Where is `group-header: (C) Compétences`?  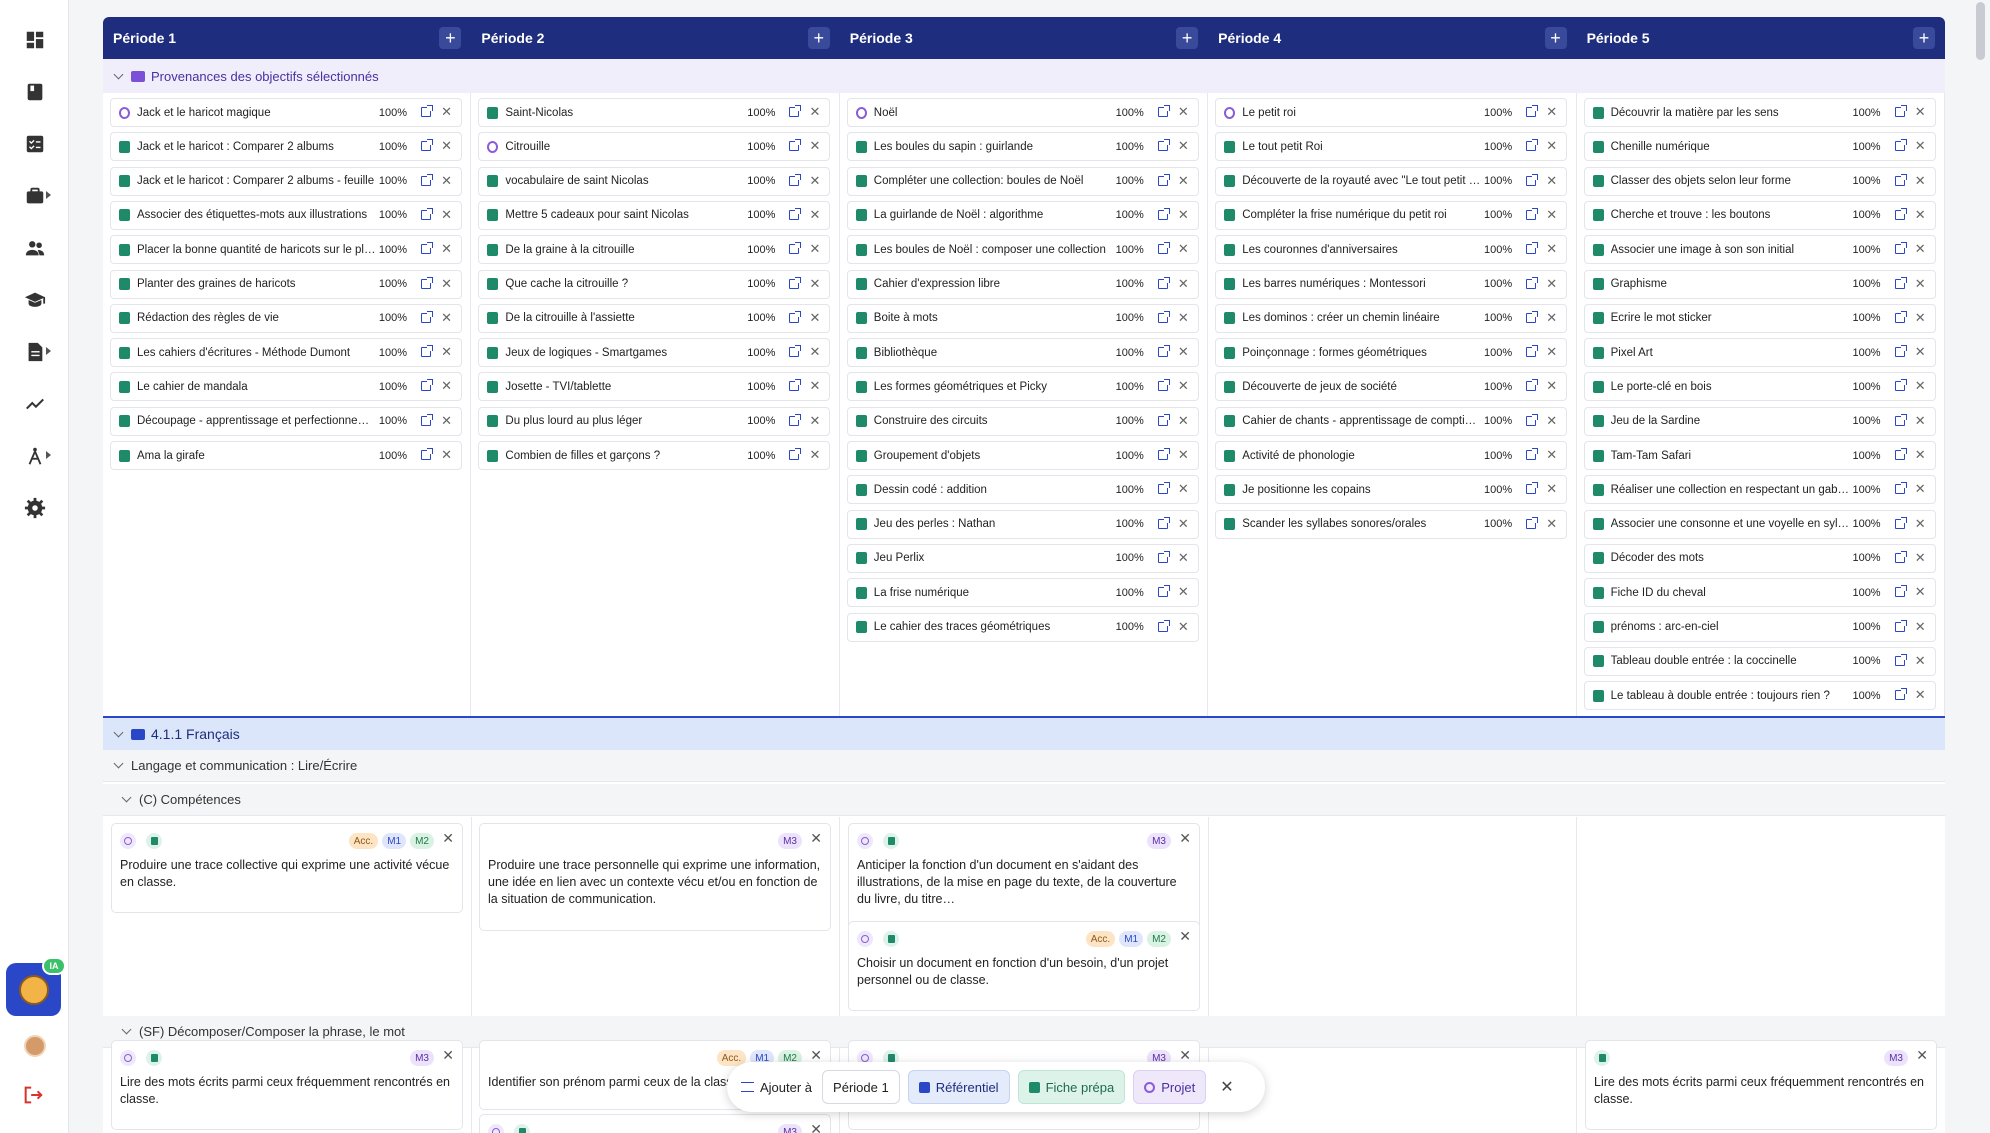
group-header: (C) Compétences is located at coordinates (1024, 800).